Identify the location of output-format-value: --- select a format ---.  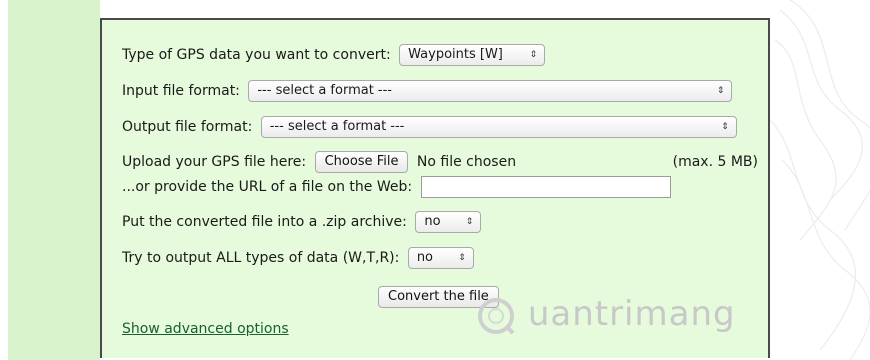
(337, 126).